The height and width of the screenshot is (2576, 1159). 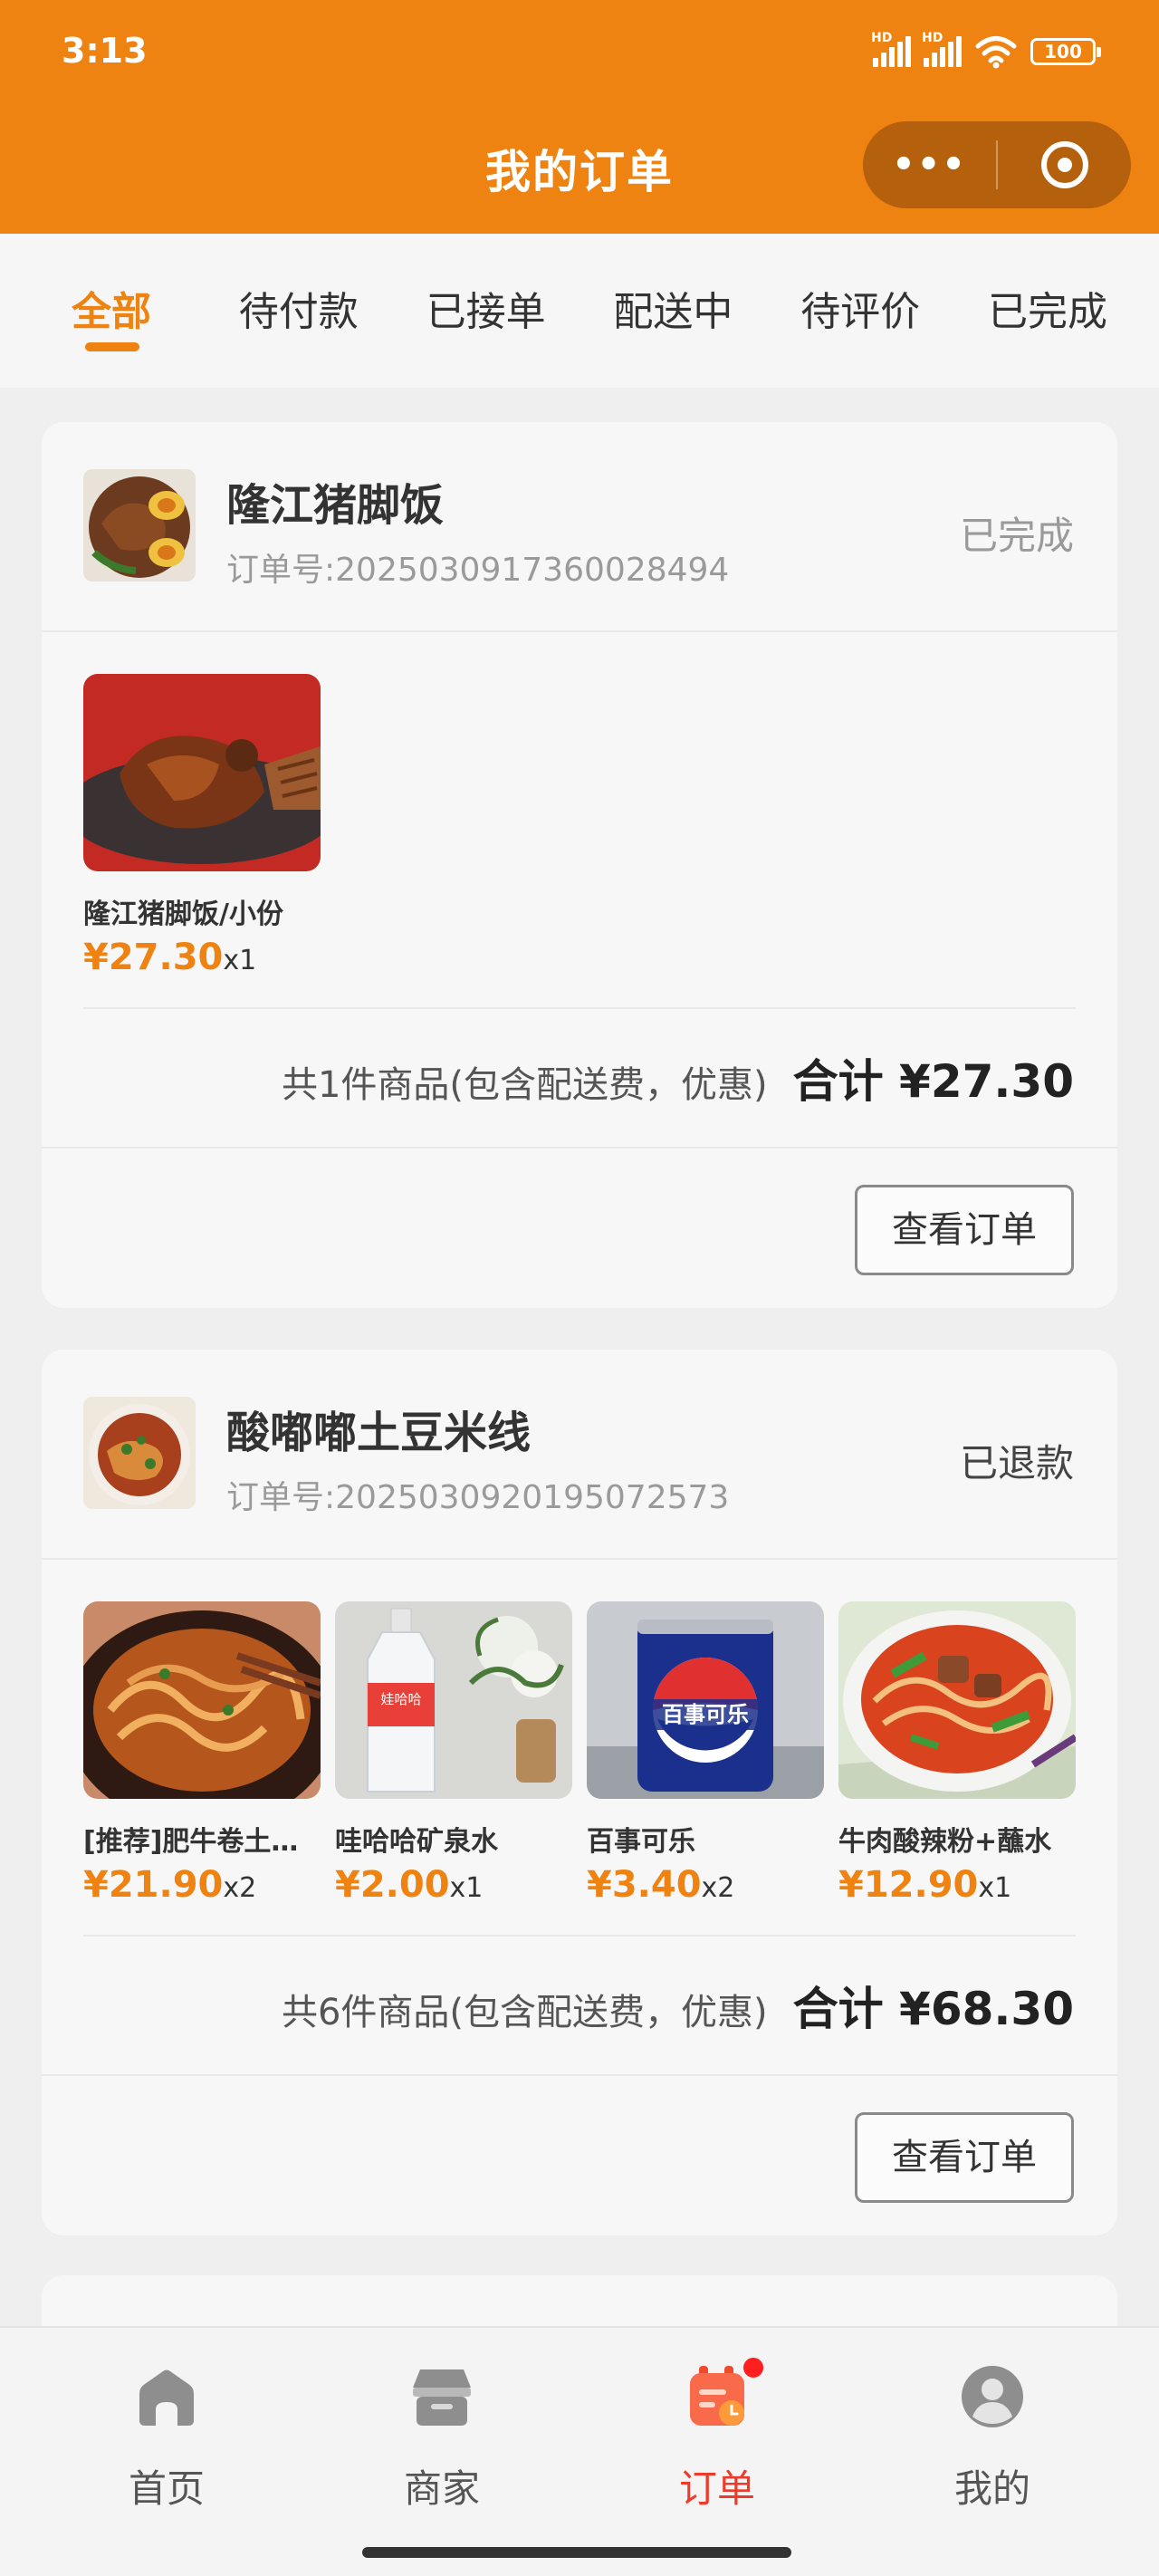 What do you see at coordinates (1016, 1463) in the screenshot?
I see `order-status: 已退款` at bounding box center [1016, 1463].